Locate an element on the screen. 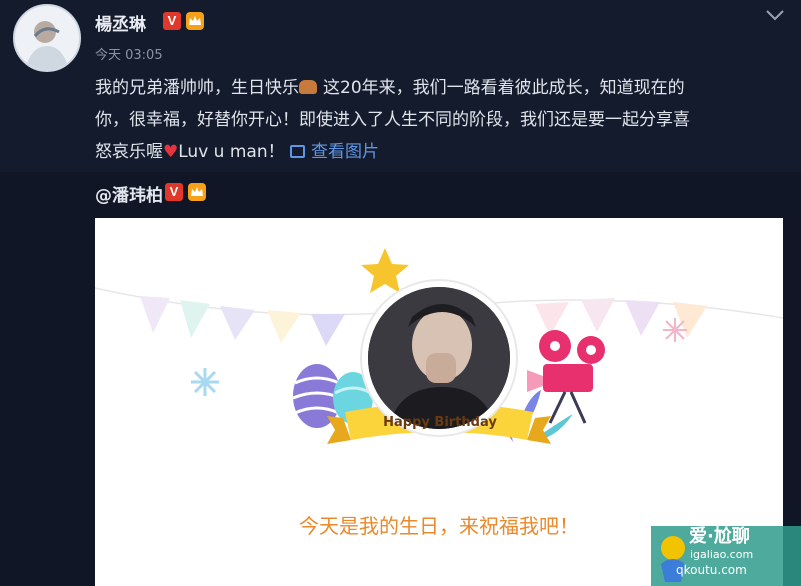  person-photo-icon is located at coordinates (439, 358).